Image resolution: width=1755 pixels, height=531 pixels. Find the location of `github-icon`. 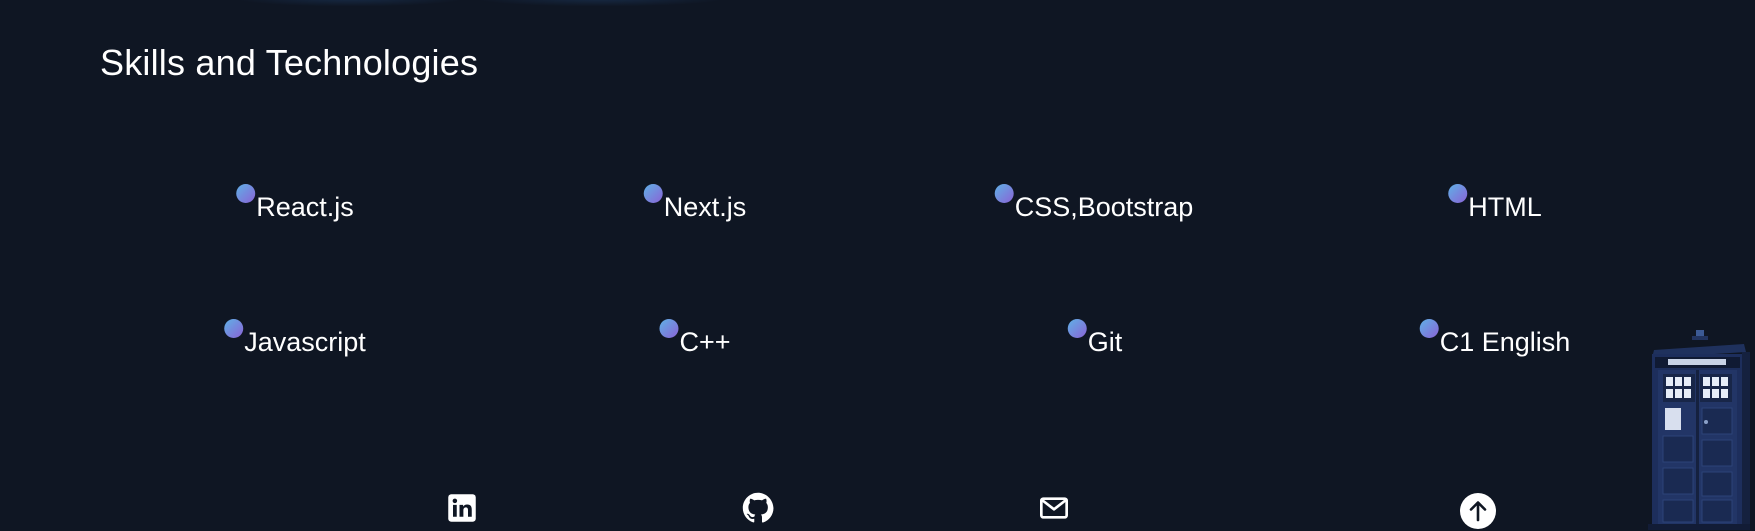

github-icon is located at coordinates (758, 508).